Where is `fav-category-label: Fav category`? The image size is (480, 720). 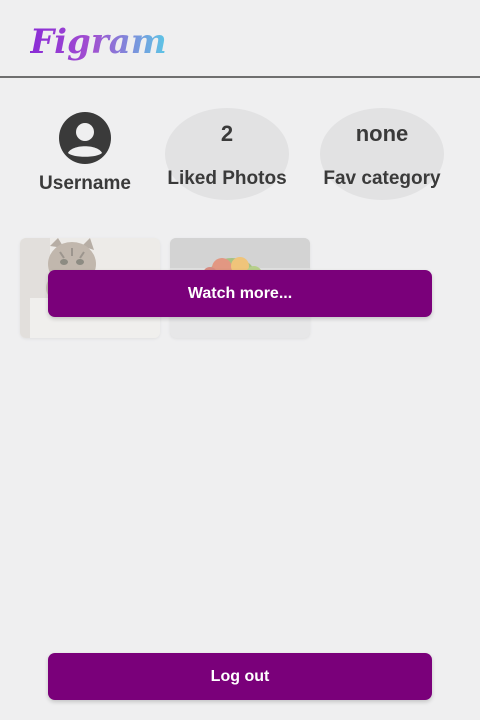
fav-category-label: Fav category is located at coordinates (382, 178).